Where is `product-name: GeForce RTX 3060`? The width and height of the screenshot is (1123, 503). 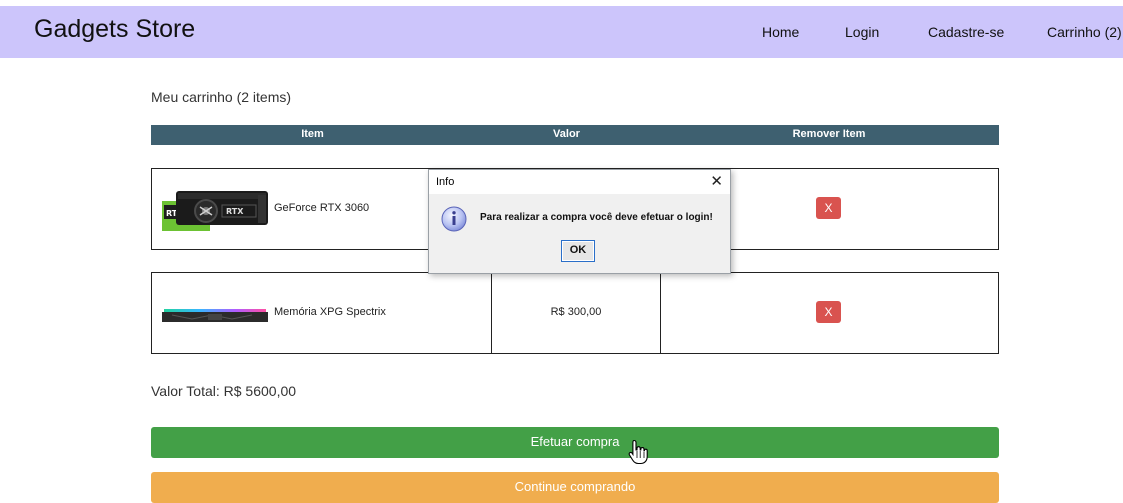 product-name: GeForce RTX 3060 is located at coordinates (322, 208).